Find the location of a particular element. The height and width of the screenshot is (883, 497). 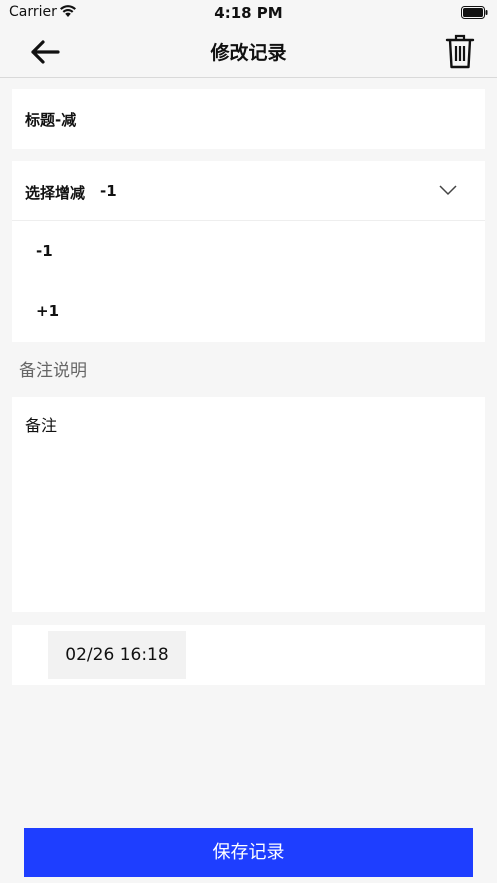

clock: 4:18 PM is located at coordinates (248, 13).